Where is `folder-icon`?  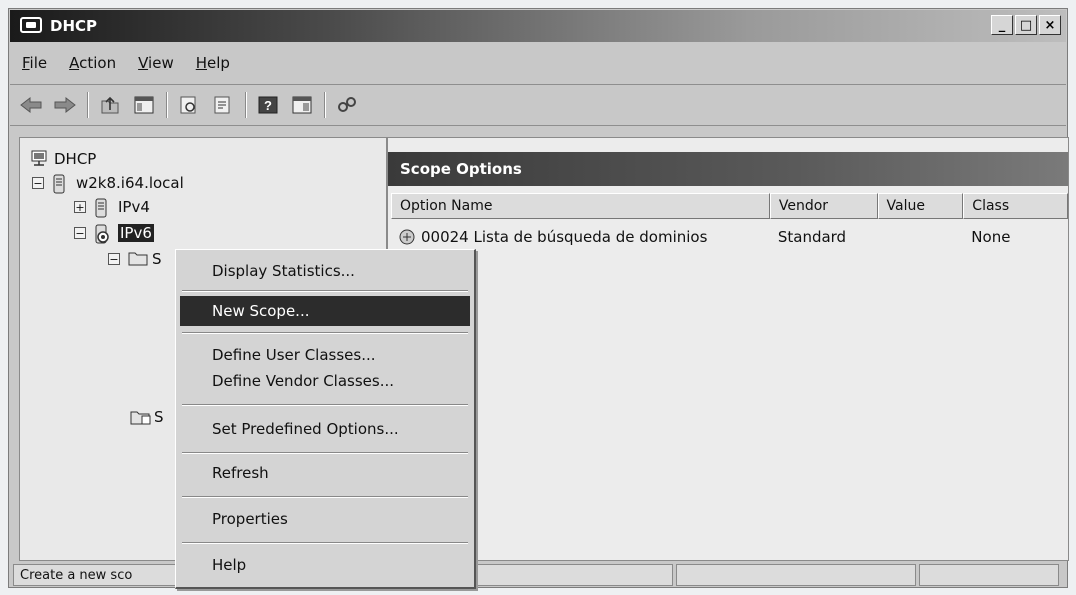 folder-icon is located at coordinates (138, 259).